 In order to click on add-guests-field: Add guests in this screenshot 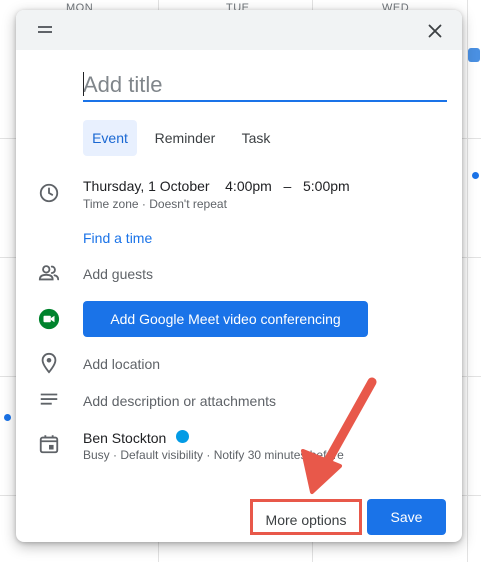, I will do `click(118, 274)`.